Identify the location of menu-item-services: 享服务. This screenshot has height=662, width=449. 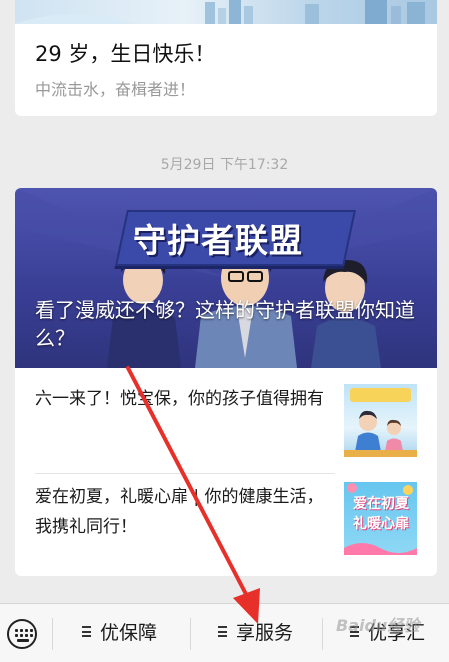
(255, 633).